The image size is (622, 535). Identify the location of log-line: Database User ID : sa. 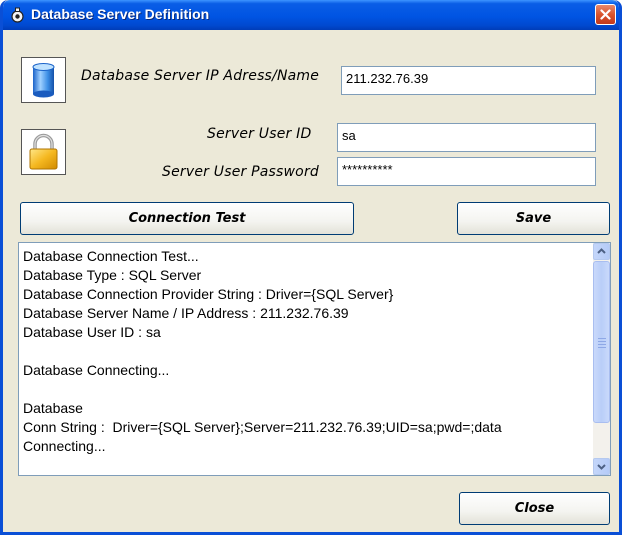
(92, 332).